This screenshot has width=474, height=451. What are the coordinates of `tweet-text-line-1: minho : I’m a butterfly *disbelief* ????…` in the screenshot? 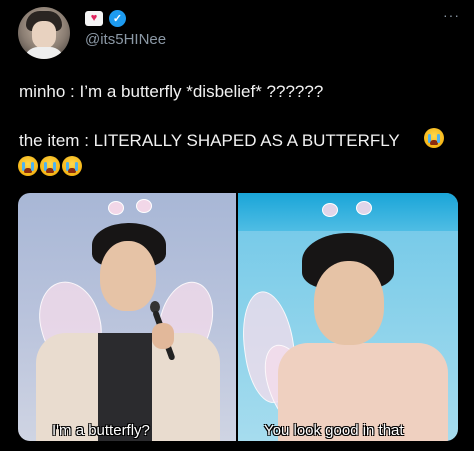 It's located at (171, 91).